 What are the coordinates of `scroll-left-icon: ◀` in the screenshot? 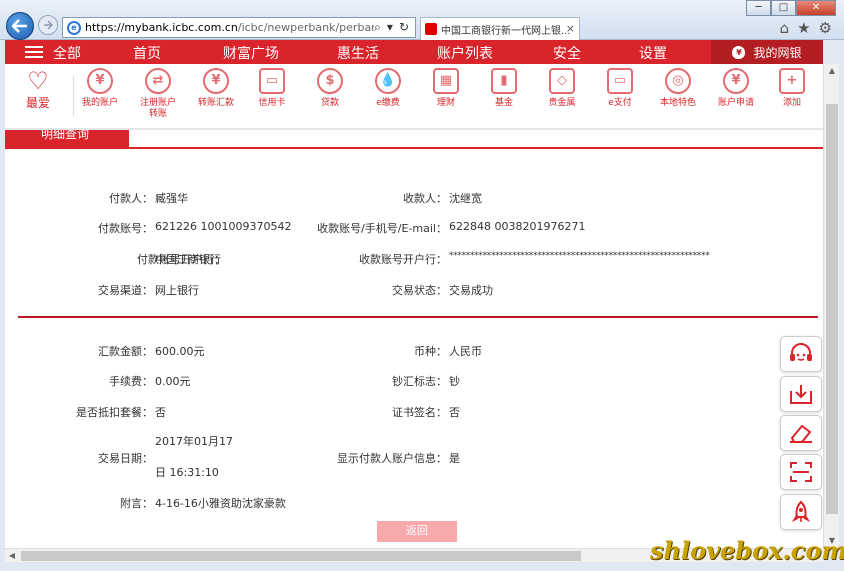 It's located at (12, 556).